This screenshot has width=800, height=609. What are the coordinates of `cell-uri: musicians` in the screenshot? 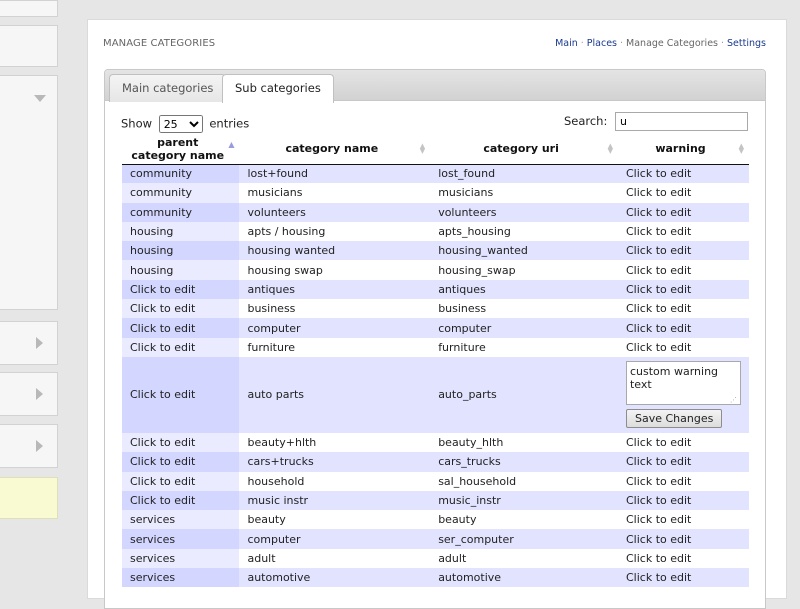 It's located at (524, 193).